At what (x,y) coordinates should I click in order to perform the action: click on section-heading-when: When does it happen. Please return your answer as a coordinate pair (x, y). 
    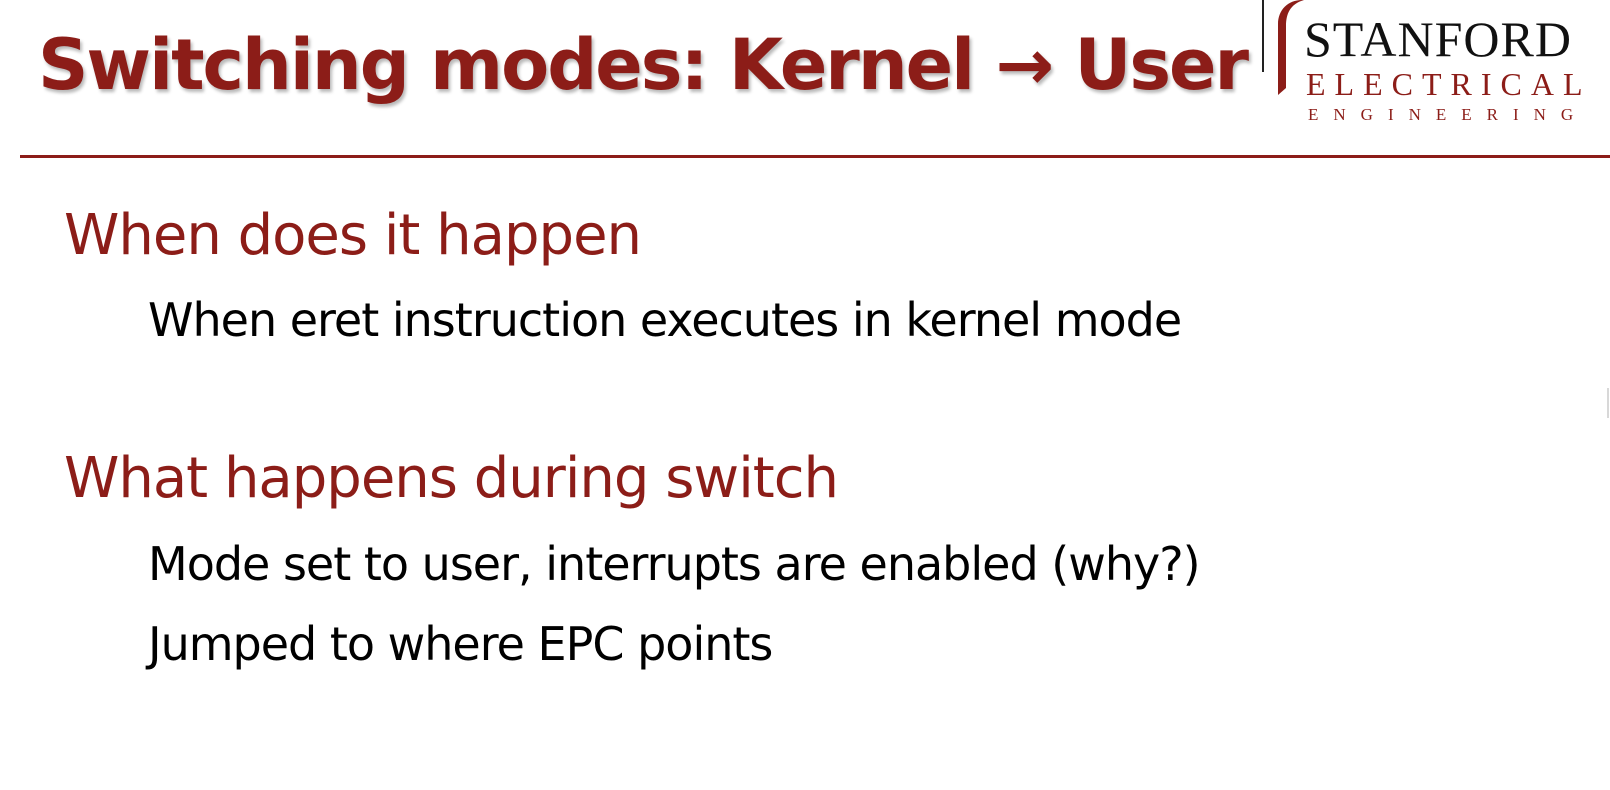
    Looking at the image, I should click on (353, 235).